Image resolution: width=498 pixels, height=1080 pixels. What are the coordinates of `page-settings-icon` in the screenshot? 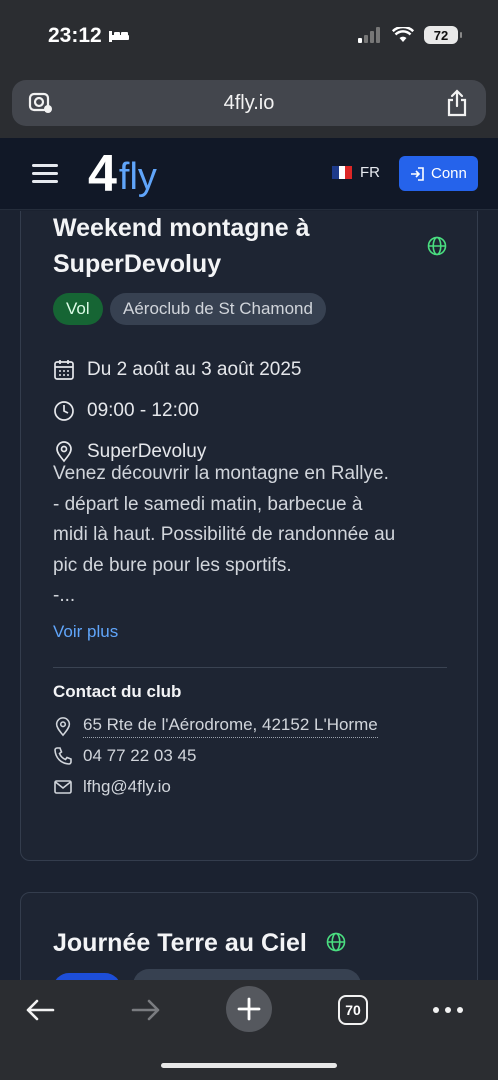 It's located at (41, 103).